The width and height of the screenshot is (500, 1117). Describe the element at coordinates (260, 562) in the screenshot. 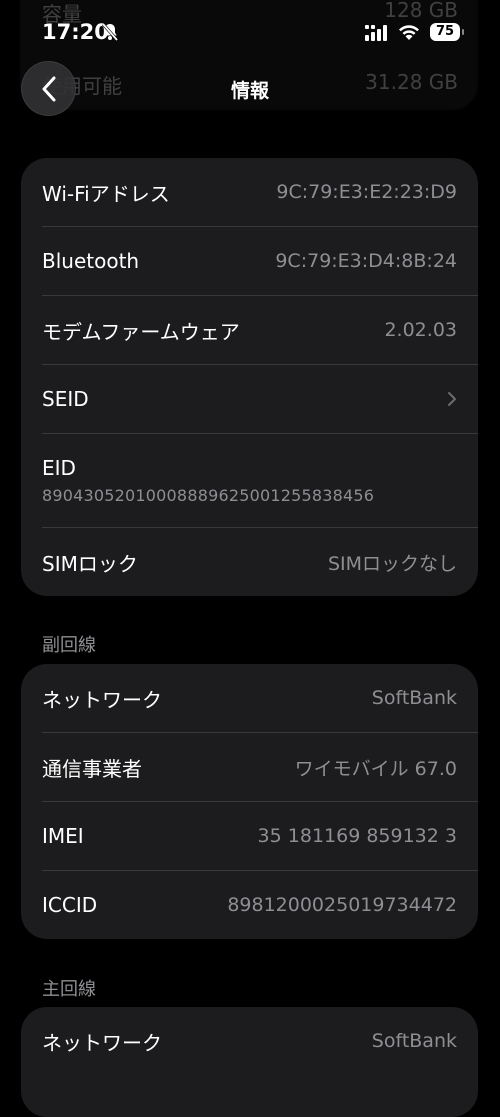

I see `row-sim-lock: SIMロック SIMロックなし` at that location.